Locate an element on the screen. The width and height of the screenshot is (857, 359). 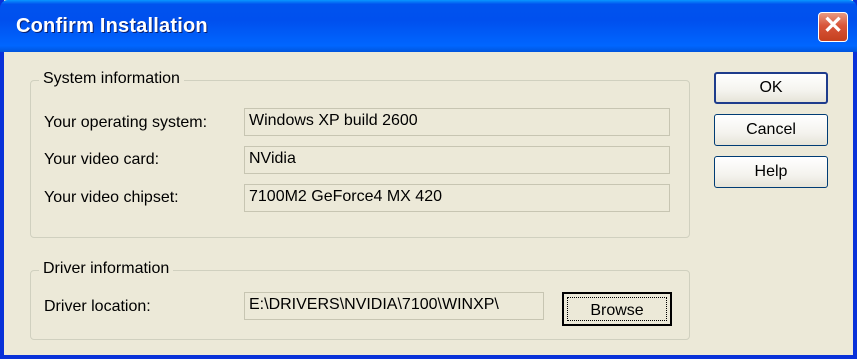
driver-information-title: Driver information is located at coordinates (106, 269).